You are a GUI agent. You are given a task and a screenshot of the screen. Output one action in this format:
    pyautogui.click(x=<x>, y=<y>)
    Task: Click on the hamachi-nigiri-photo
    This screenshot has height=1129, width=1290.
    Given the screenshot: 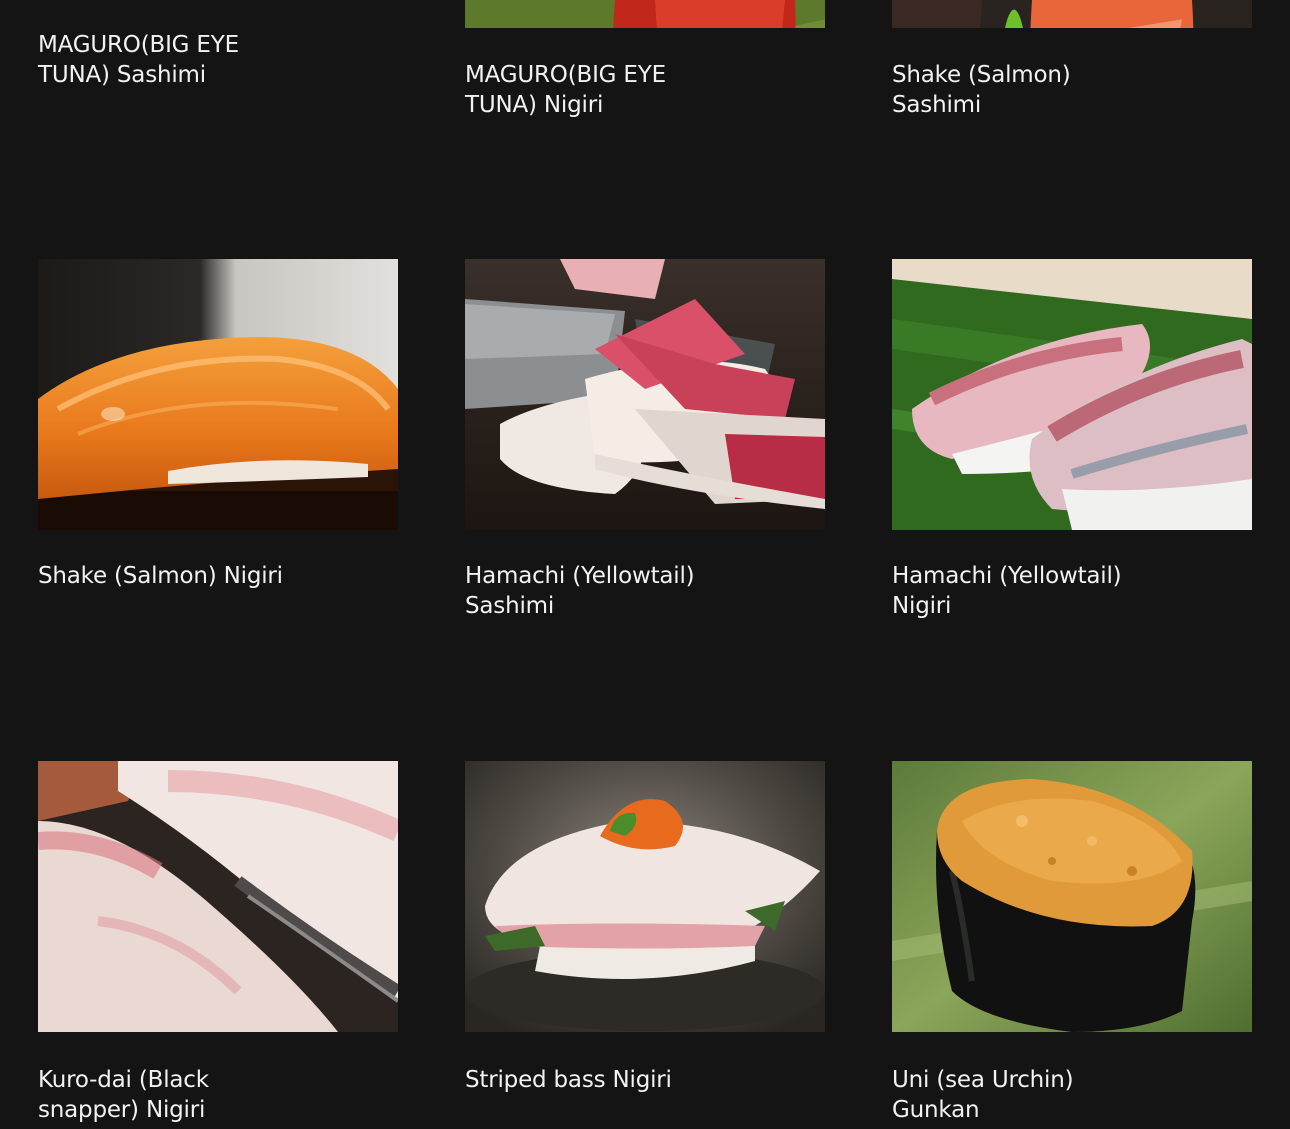 What is the action you would take?
    pyautogui.click(x=1072, y=394)
    